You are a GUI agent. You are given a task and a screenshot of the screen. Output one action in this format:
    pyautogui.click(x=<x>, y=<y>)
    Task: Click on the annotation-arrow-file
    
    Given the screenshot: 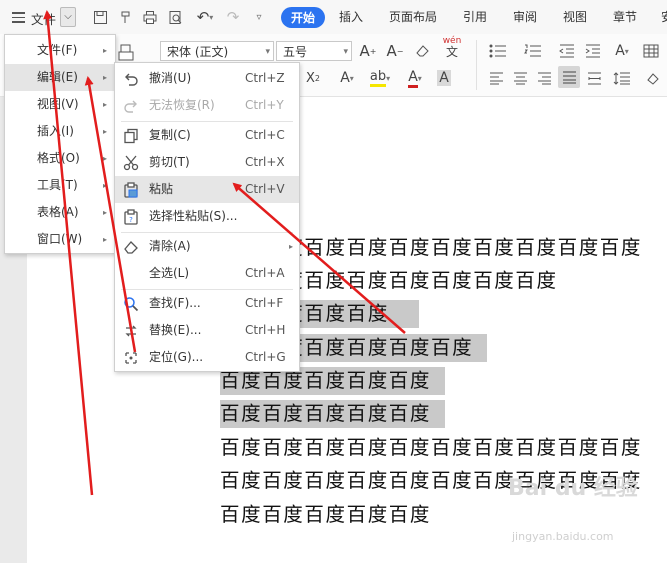 What is the action you would take?
    pyautogui.click(x=68, y=253)
    